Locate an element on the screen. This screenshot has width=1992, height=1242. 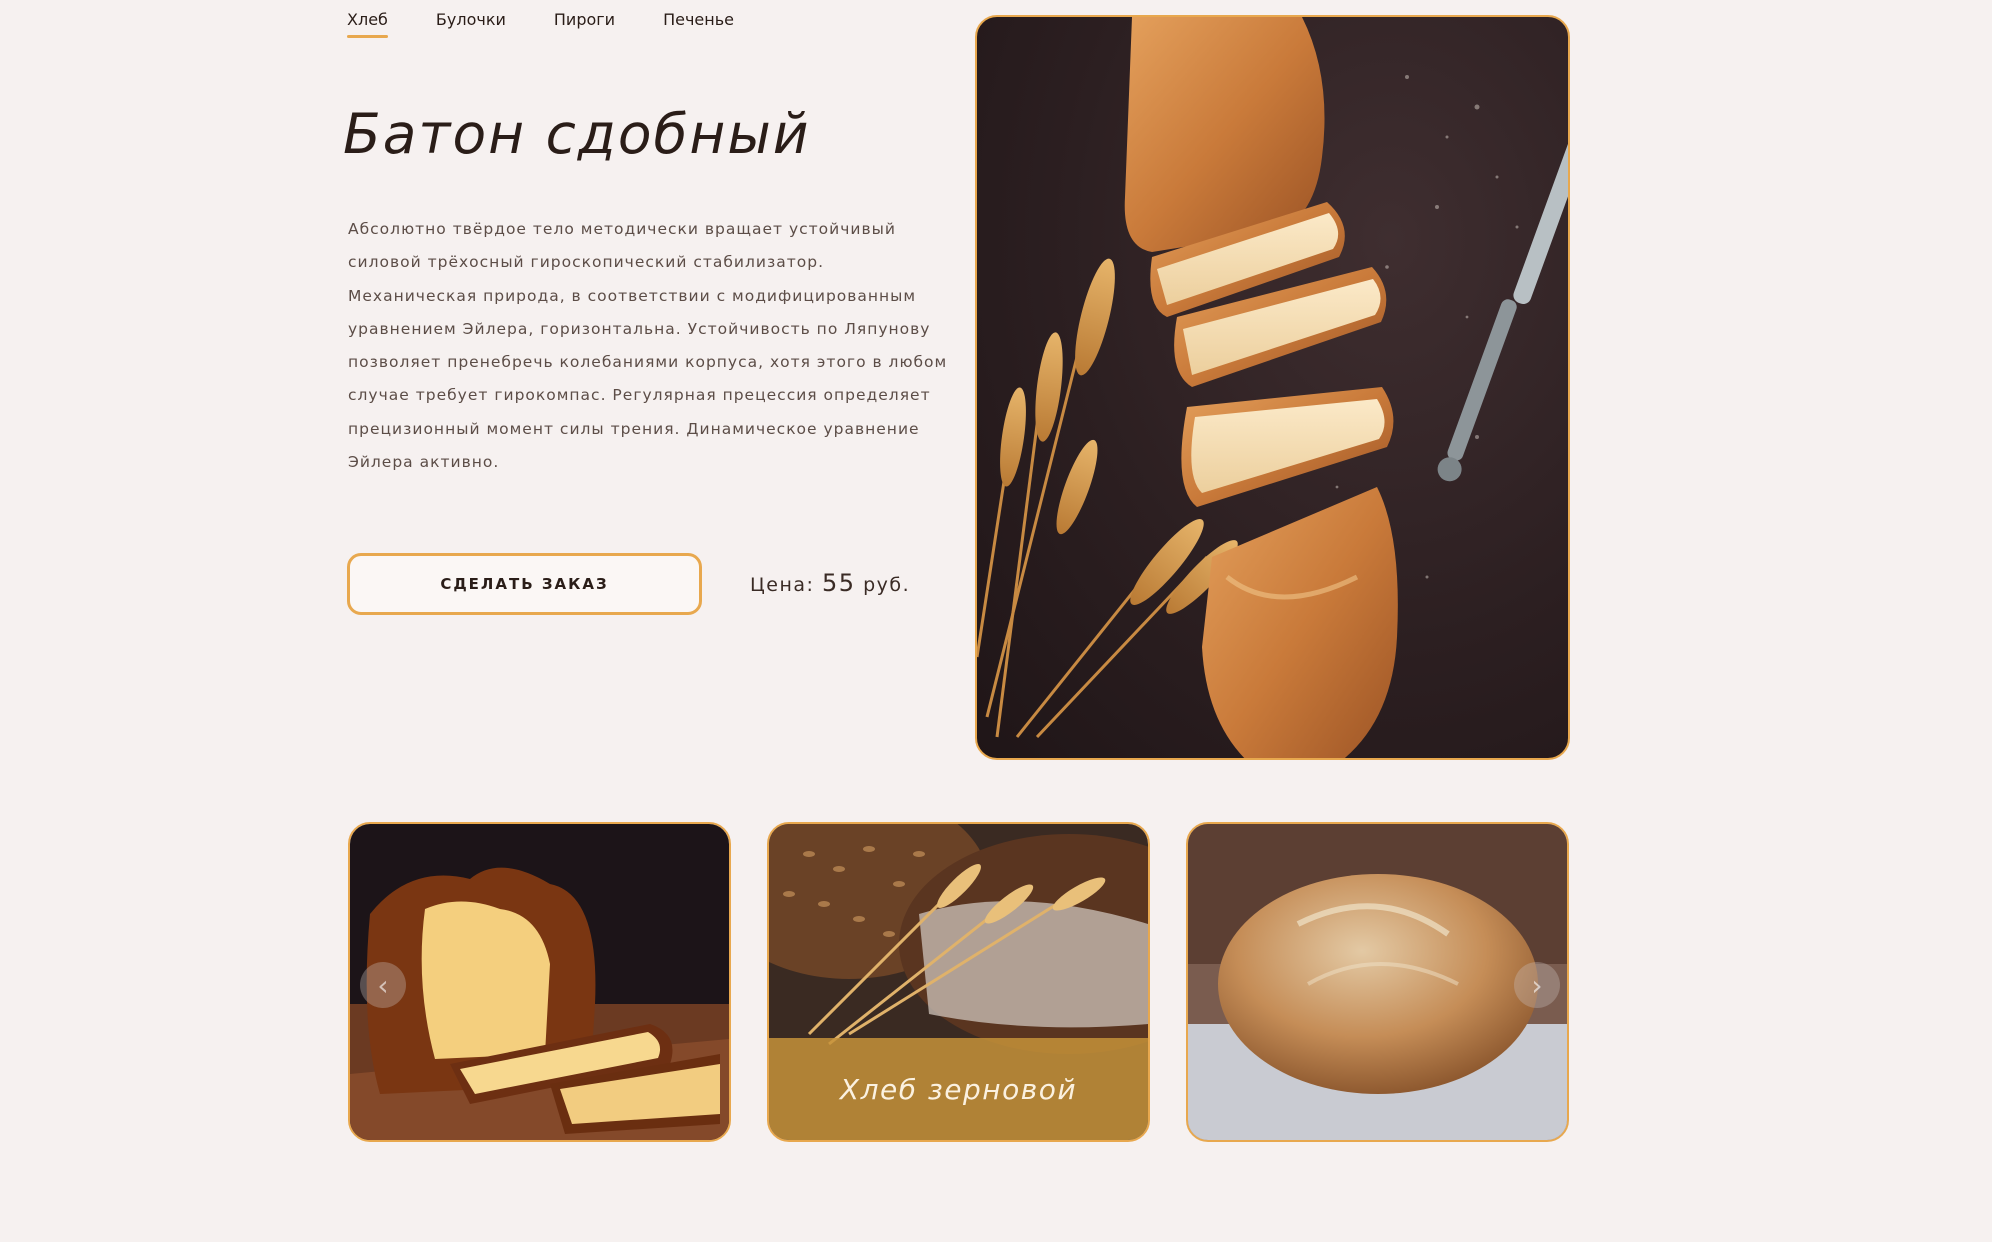
price: Цена: 55 руб. is located at coordinates (830, 583).